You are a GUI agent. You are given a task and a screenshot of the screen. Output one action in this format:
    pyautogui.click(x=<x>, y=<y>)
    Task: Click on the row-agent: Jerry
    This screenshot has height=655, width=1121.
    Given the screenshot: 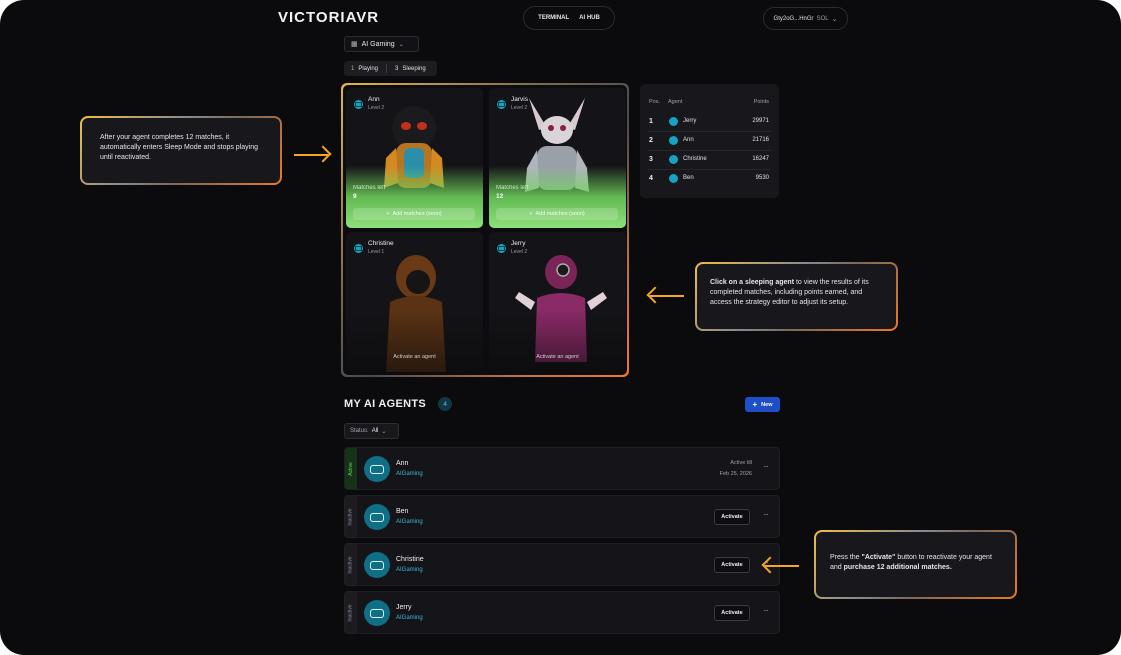 What is the action you would take?
    pyautogui.click(x=690, y=121)
    